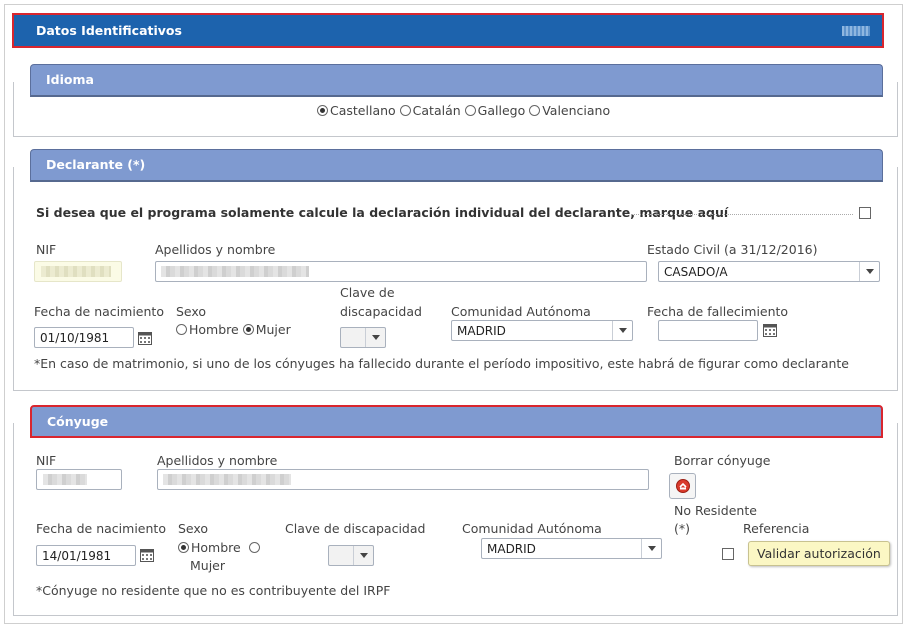 The height and width of the screenshot is (632, 911). Describe the element at coordinates (401, 271) in the screenshot. I see `nombre-input` at that location.